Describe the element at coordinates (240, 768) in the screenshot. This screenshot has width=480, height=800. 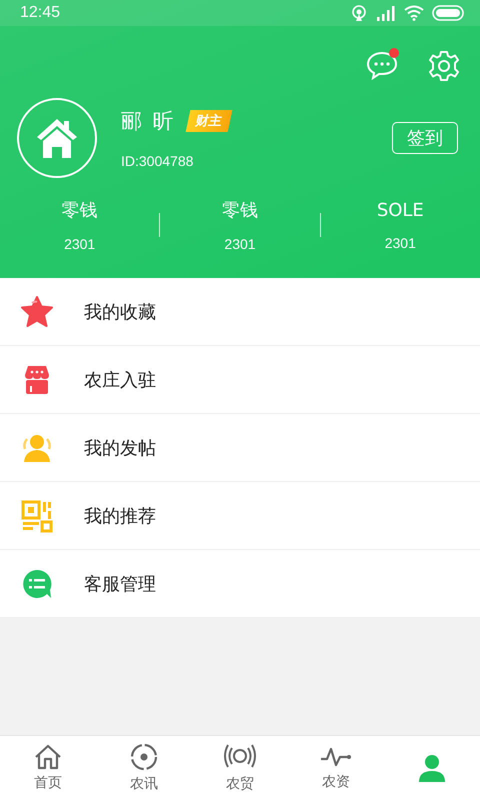
I see `tab-item: 农贸` at that location.